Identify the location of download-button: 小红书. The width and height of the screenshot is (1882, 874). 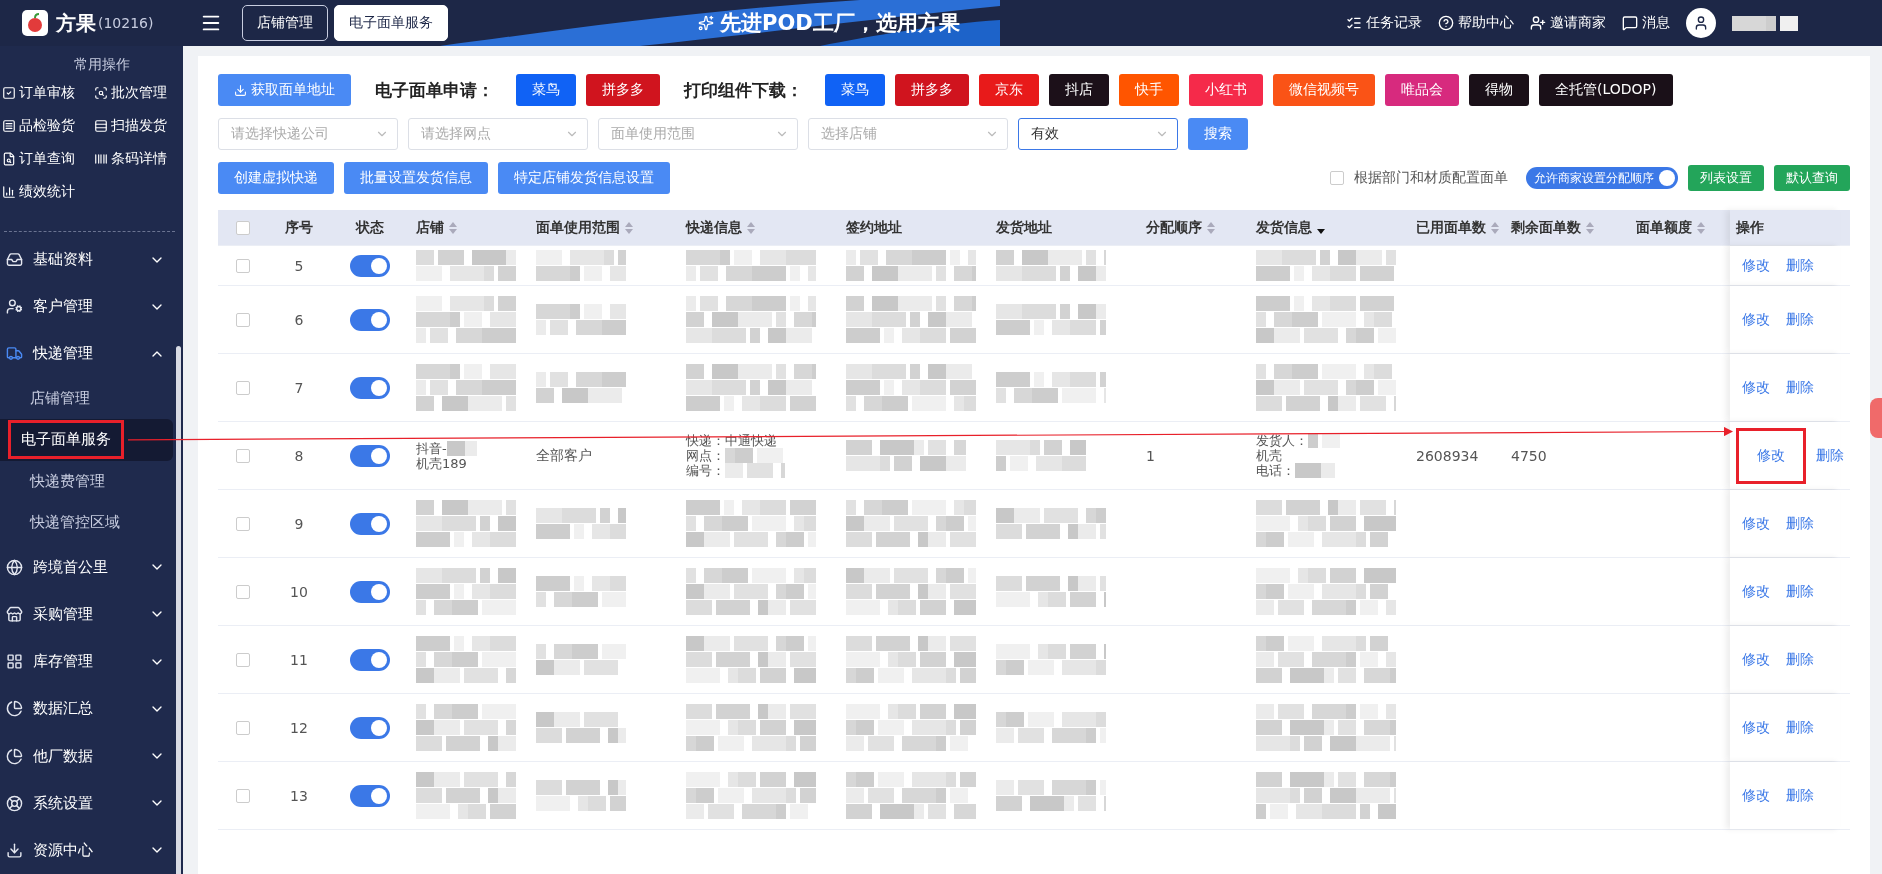
(1226, 90).